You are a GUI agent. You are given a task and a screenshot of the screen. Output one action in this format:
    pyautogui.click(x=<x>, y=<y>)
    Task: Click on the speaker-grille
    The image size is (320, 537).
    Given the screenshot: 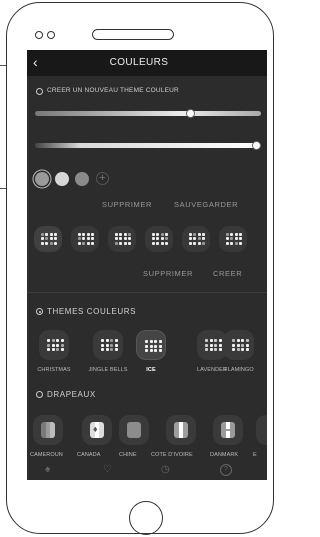 What is the action you would take?
    pyautogui.click(x=133, y=34)
    